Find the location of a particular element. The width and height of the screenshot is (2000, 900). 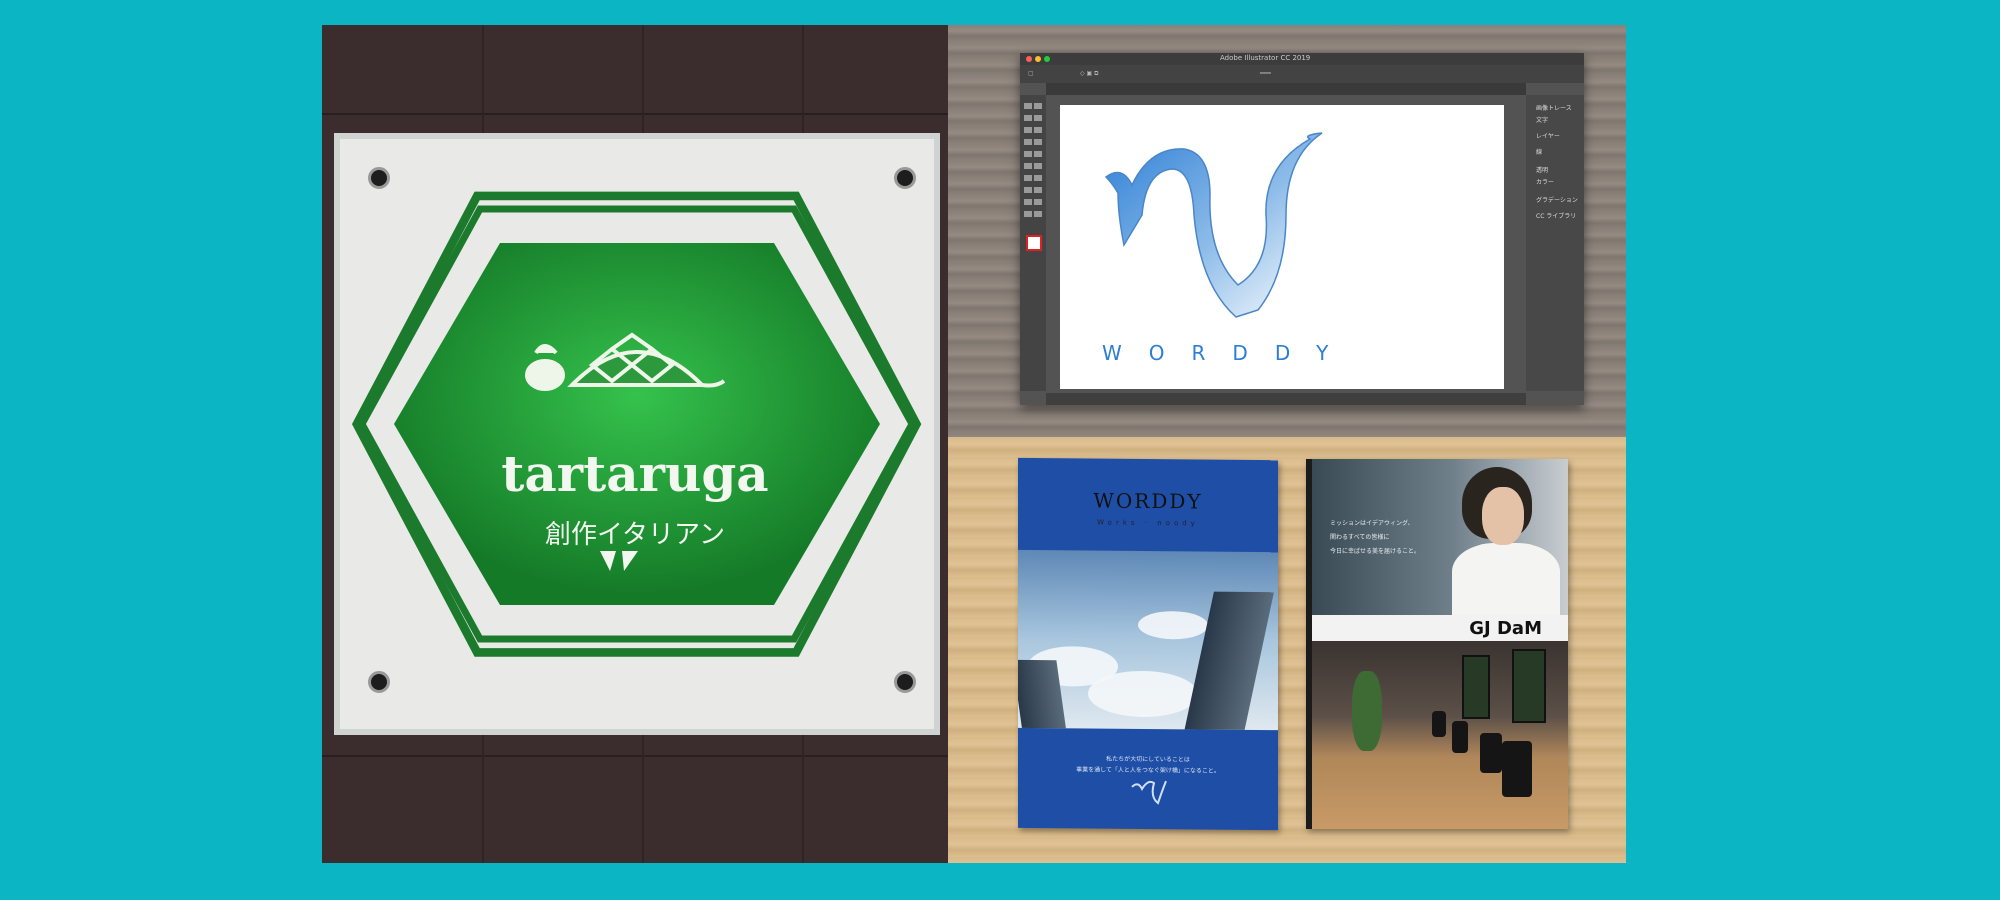

close-icon is located at coordinates (1029, 59).